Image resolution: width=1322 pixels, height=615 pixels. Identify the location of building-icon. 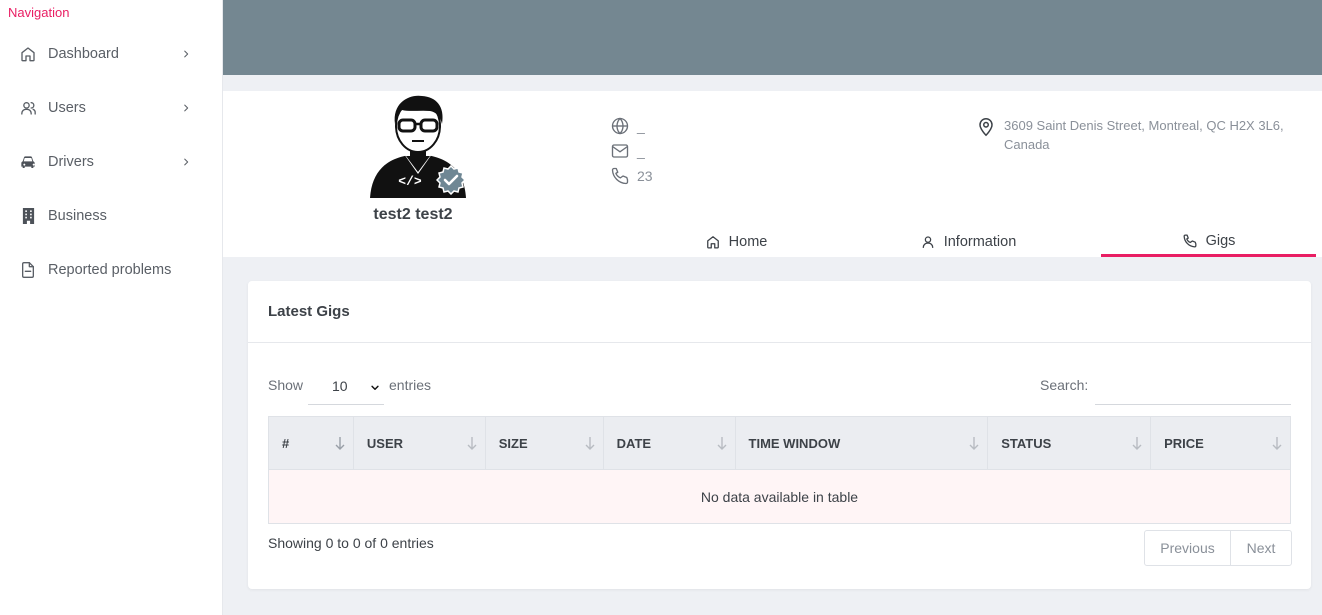
(28, 216).